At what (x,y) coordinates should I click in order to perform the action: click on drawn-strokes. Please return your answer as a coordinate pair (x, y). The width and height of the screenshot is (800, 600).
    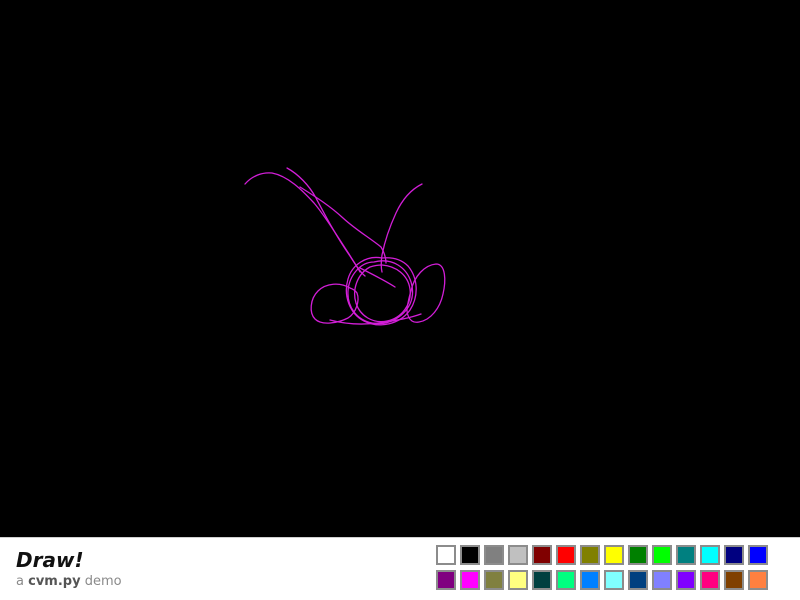
    Looking at the image, I should click on (345, 246).